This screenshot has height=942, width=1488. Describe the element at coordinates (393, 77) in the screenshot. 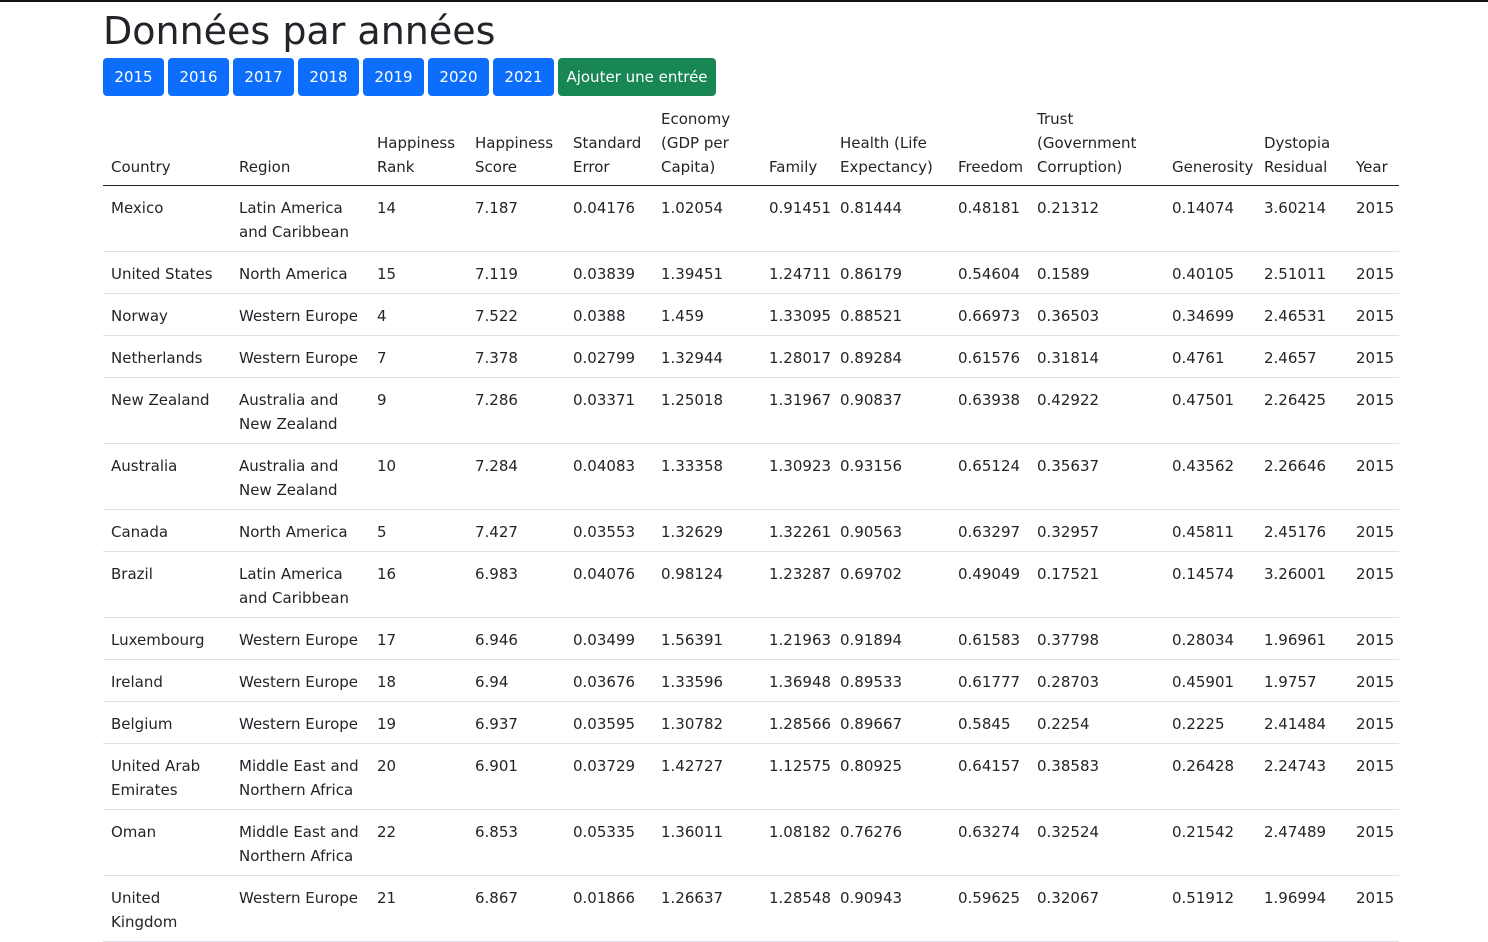

I see `year-button-2019: 2019` at that location.